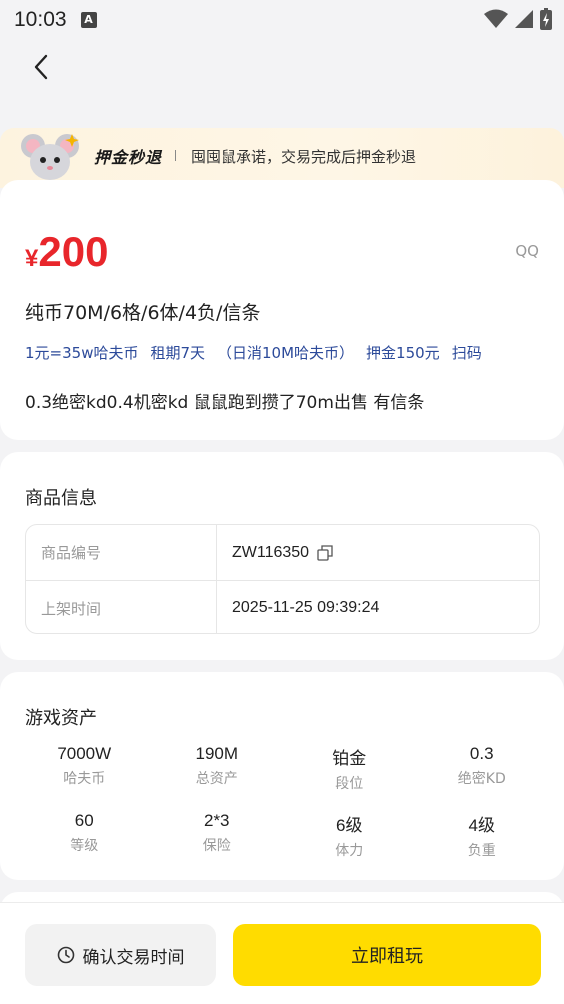 Image resolution: width=564 pixels, height=1004 pixels. Describe the element at coordinates (325, 552) in the screenshot. I see `copy-icon` at that location.